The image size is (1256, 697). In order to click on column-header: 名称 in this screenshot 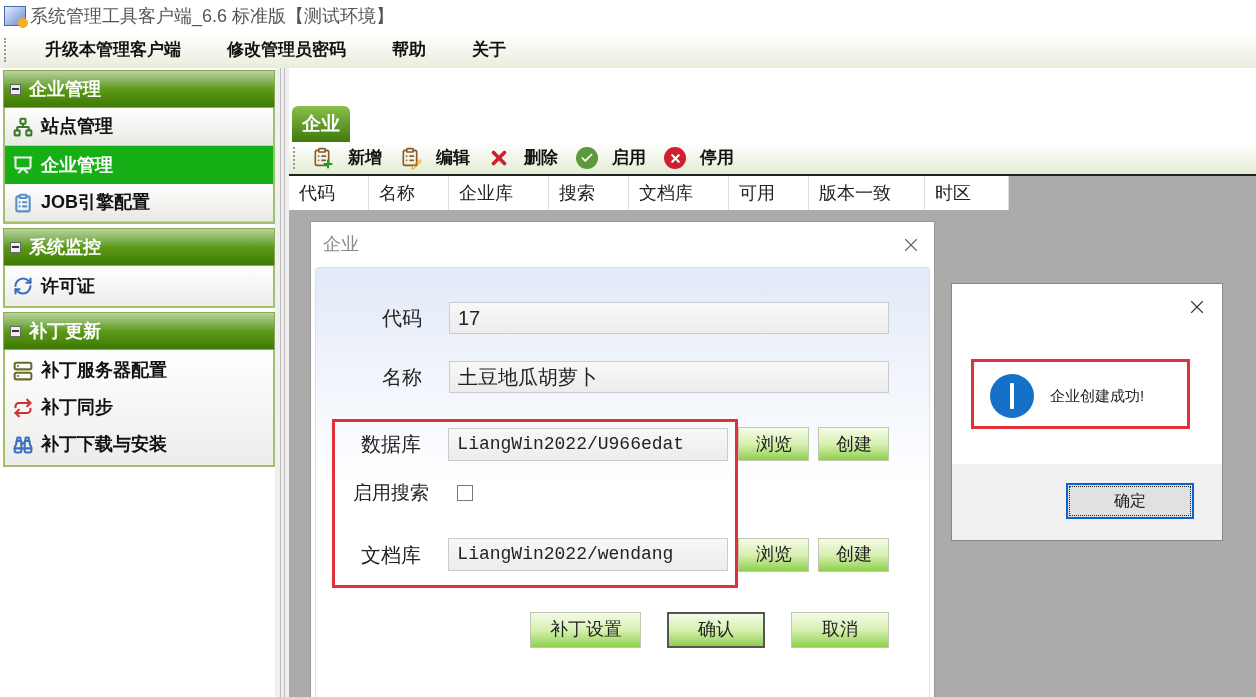, I will do `click(409, 193)`.